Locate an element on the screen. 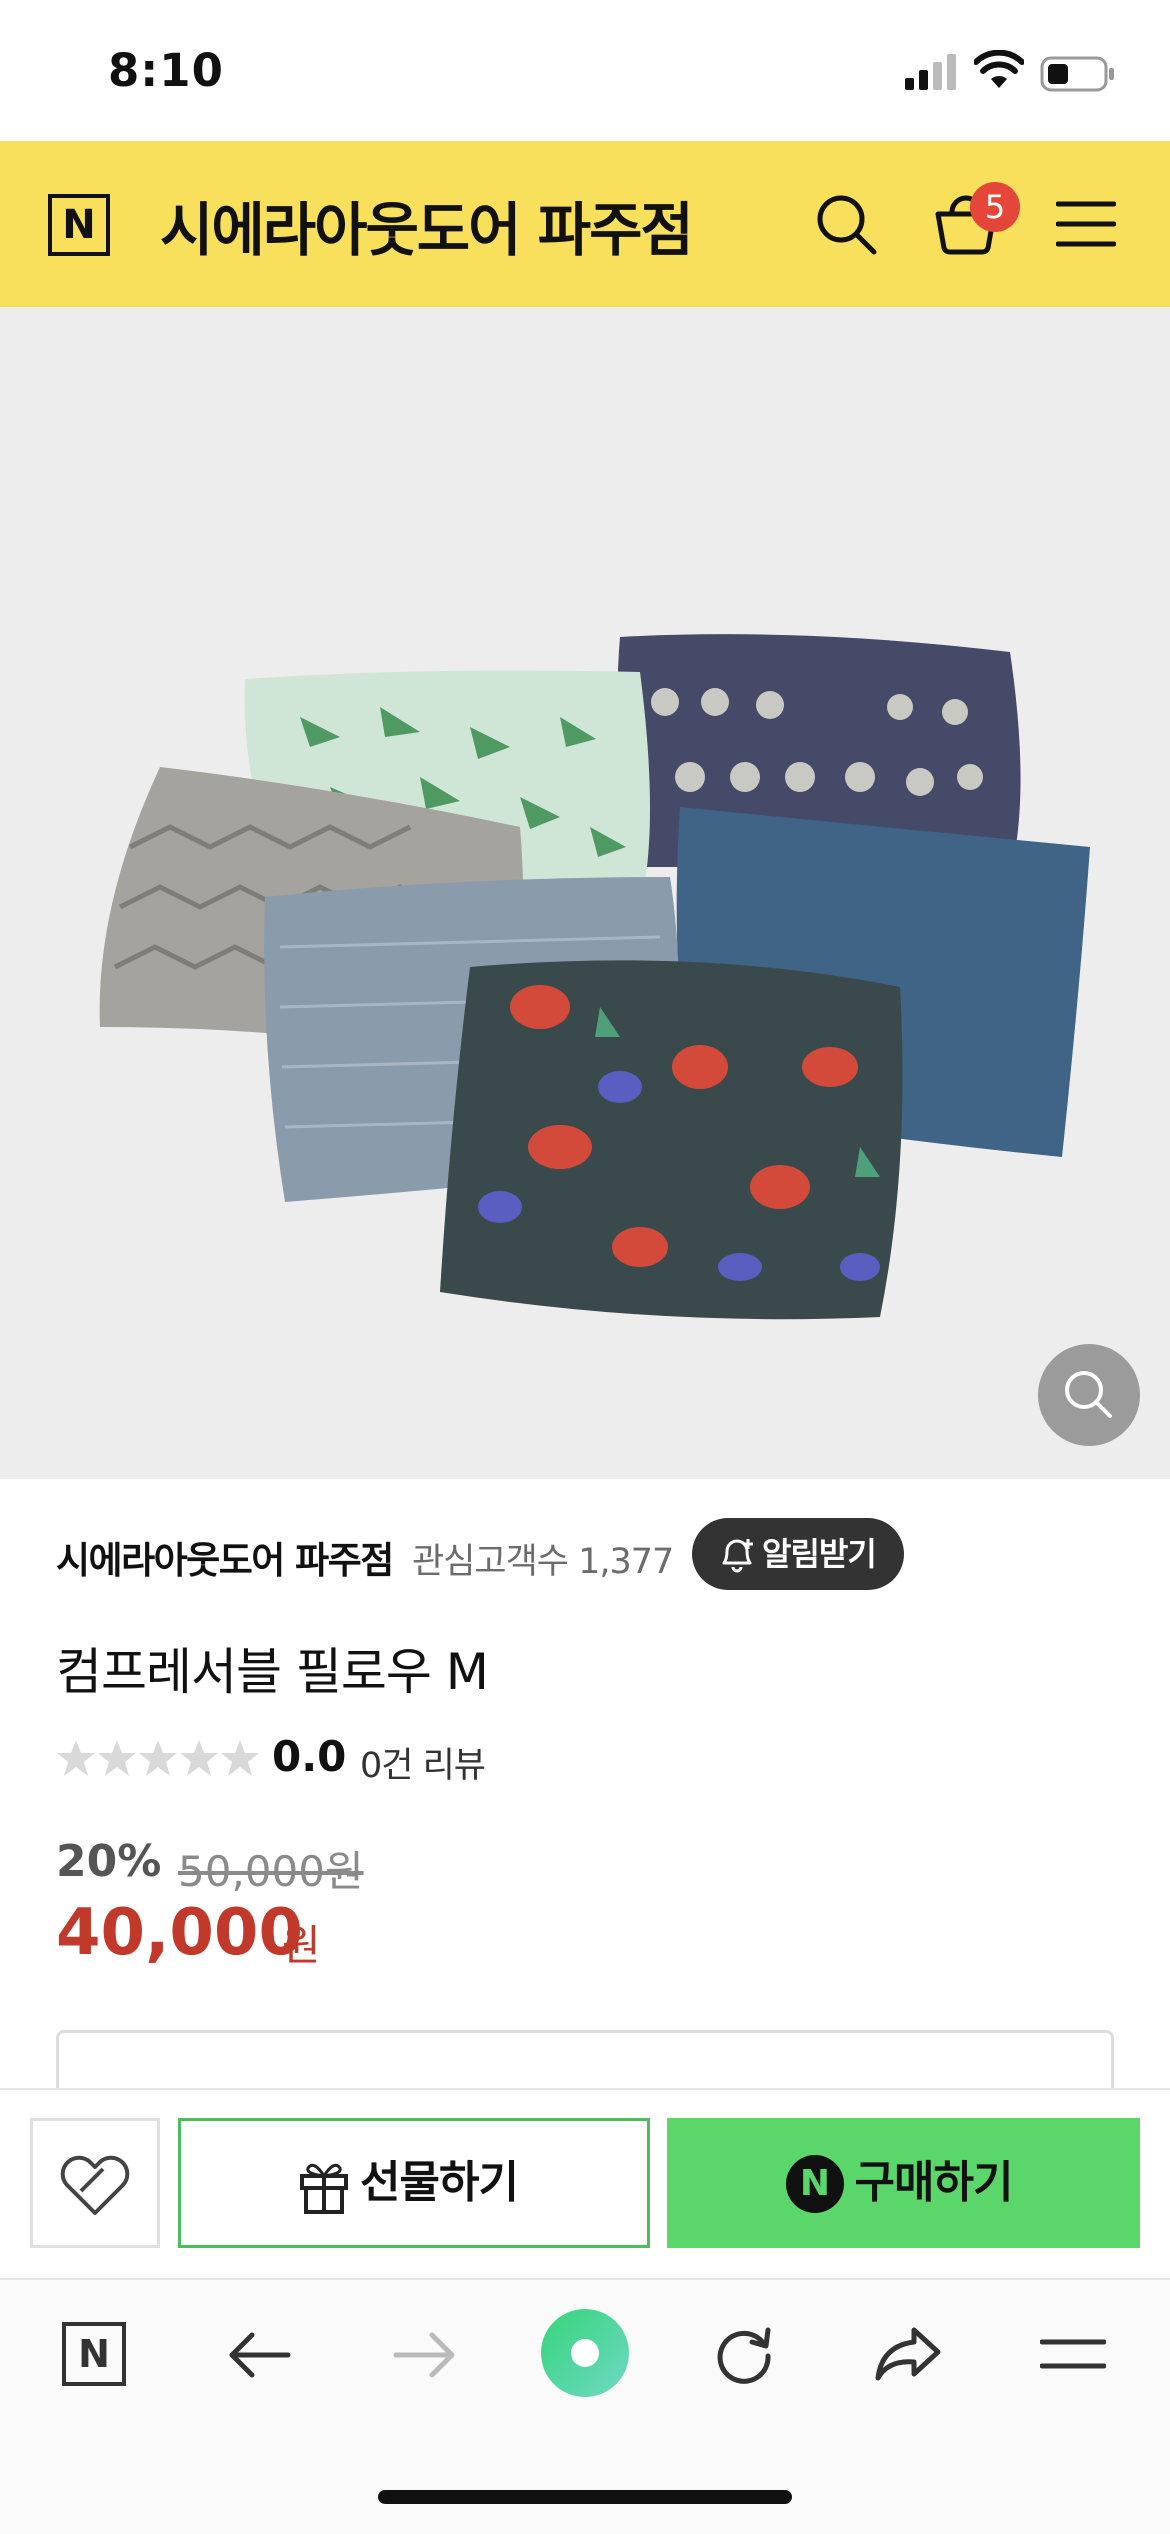  status-time: 8:10 is located at coordinates (166, 70).